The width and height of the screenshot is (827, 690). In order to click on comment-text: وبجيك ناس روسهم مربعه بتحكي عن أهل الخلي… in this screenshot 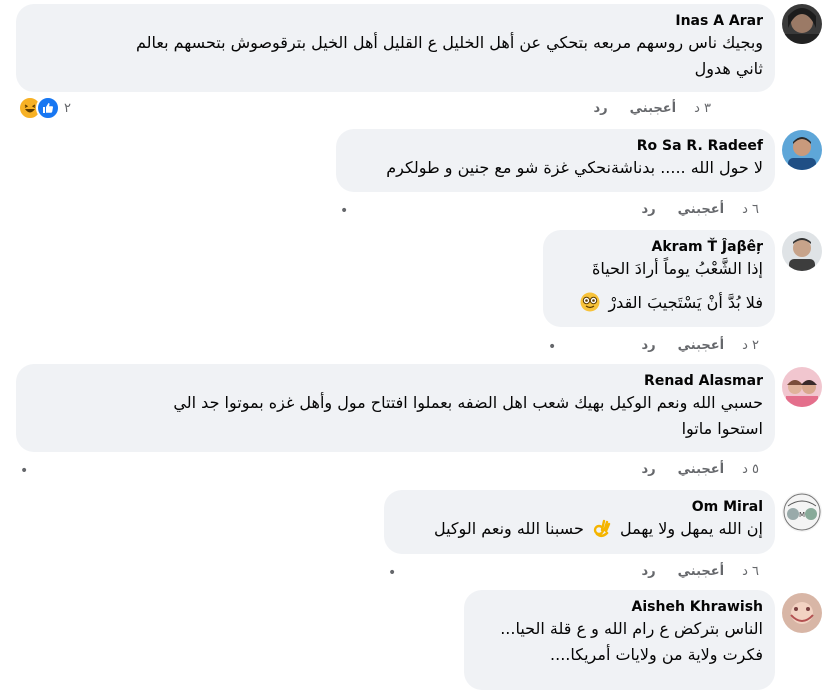, I will do `click(449, 55)`.